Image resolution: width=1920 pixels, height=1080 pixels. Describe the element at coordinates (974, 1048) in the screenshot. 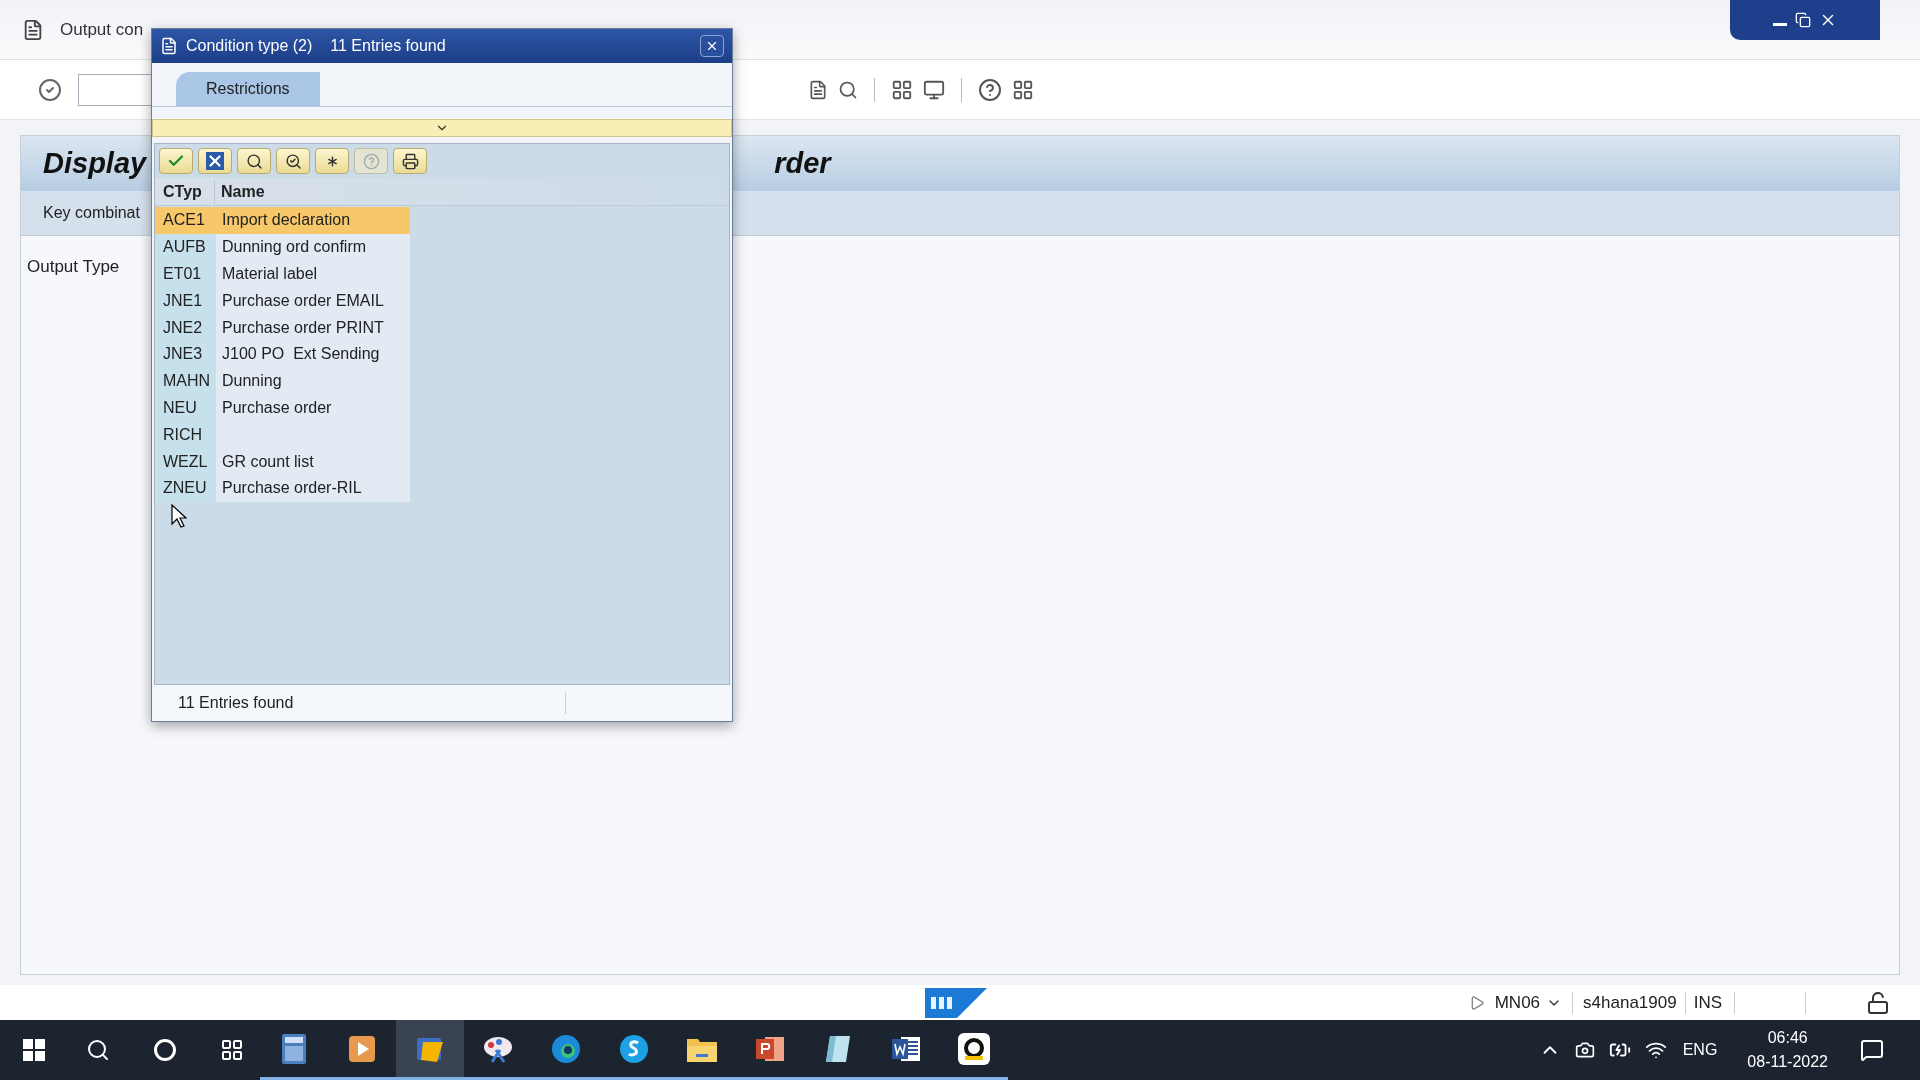

I see `app-tile-icon` at that location.